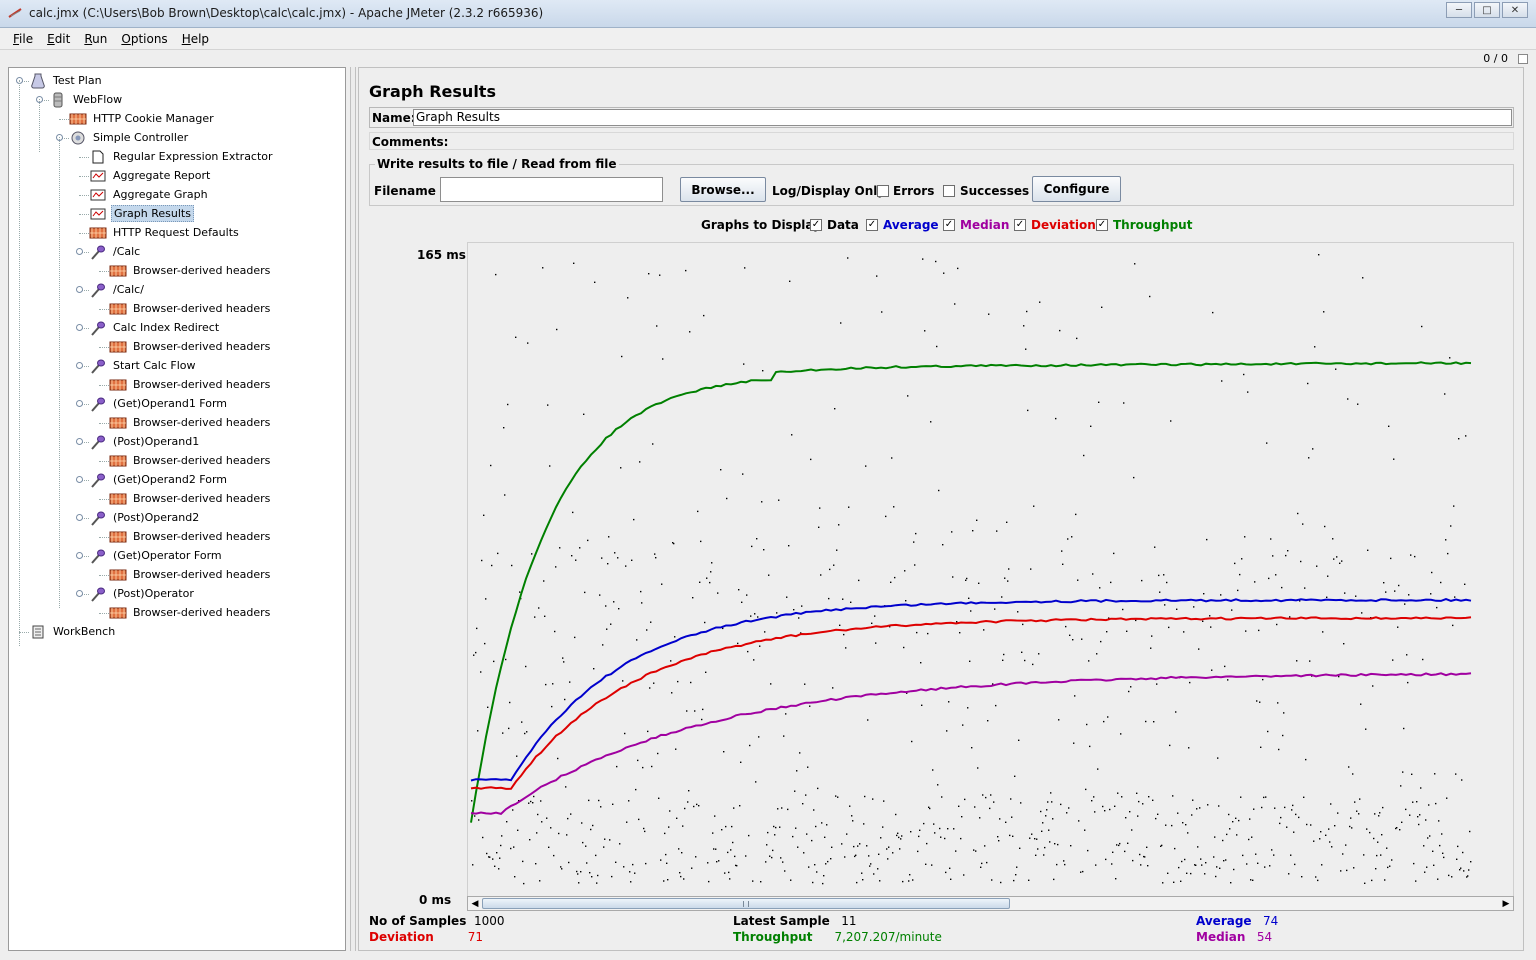 This screenshot has height=960, width=1536. Describe the element at coordinates (1506, 903) in the screenshot. I see `scroll-right-arrow-icon: ▶` at that location.